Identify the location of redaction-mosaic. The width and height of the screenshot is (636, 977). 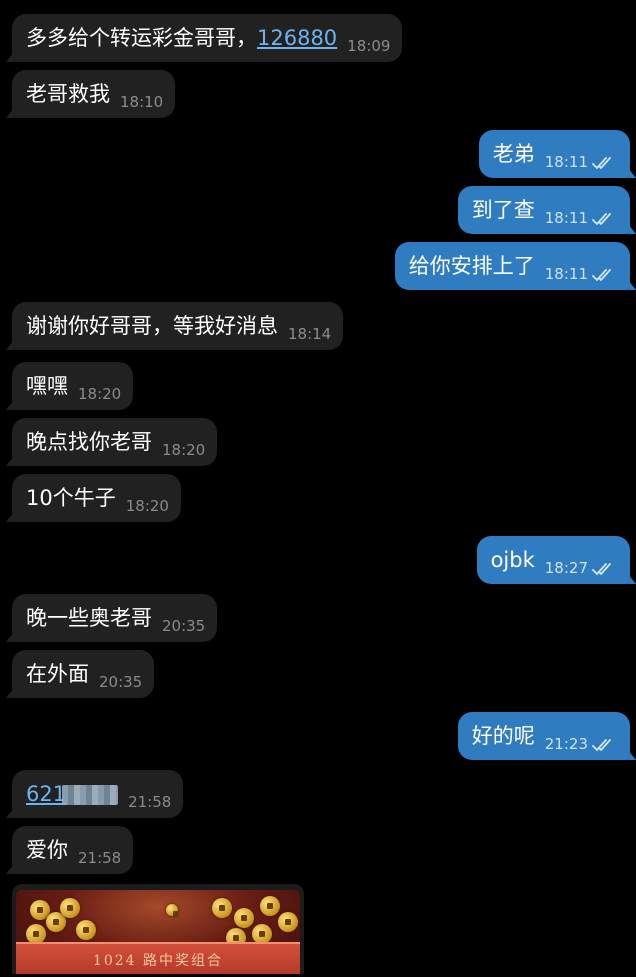
(90, 795).